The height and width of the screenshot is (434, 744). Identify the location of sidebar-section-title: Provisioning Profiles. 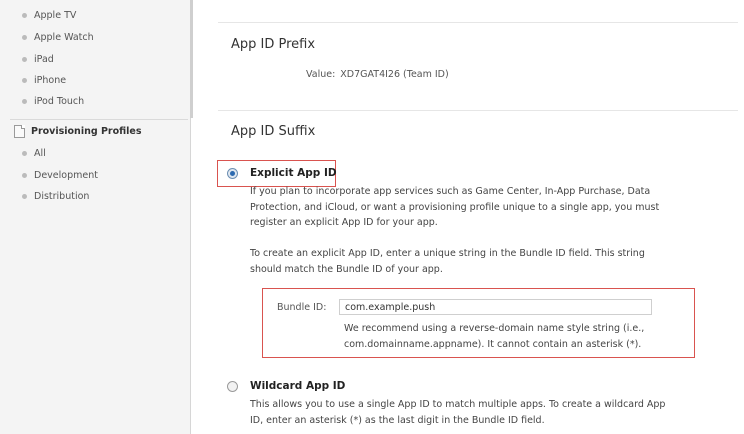
(86, 131).